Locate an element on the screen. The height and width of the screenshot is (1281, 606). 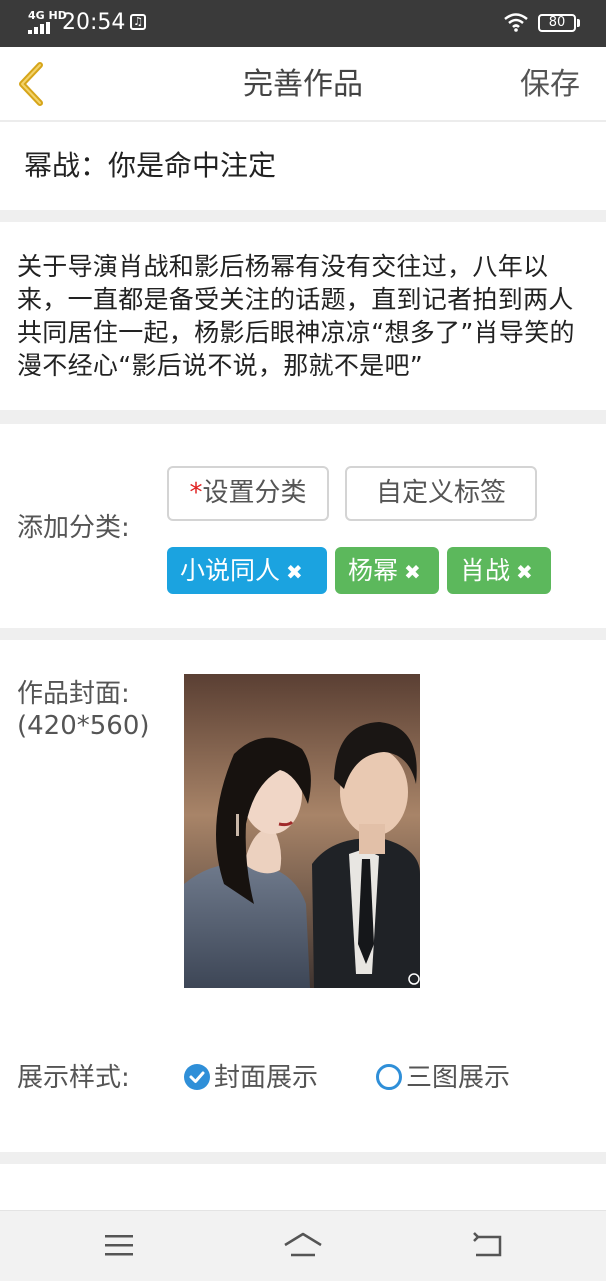
tag-chip: 杨幂 ✖ is located at coordinates (387, 570).